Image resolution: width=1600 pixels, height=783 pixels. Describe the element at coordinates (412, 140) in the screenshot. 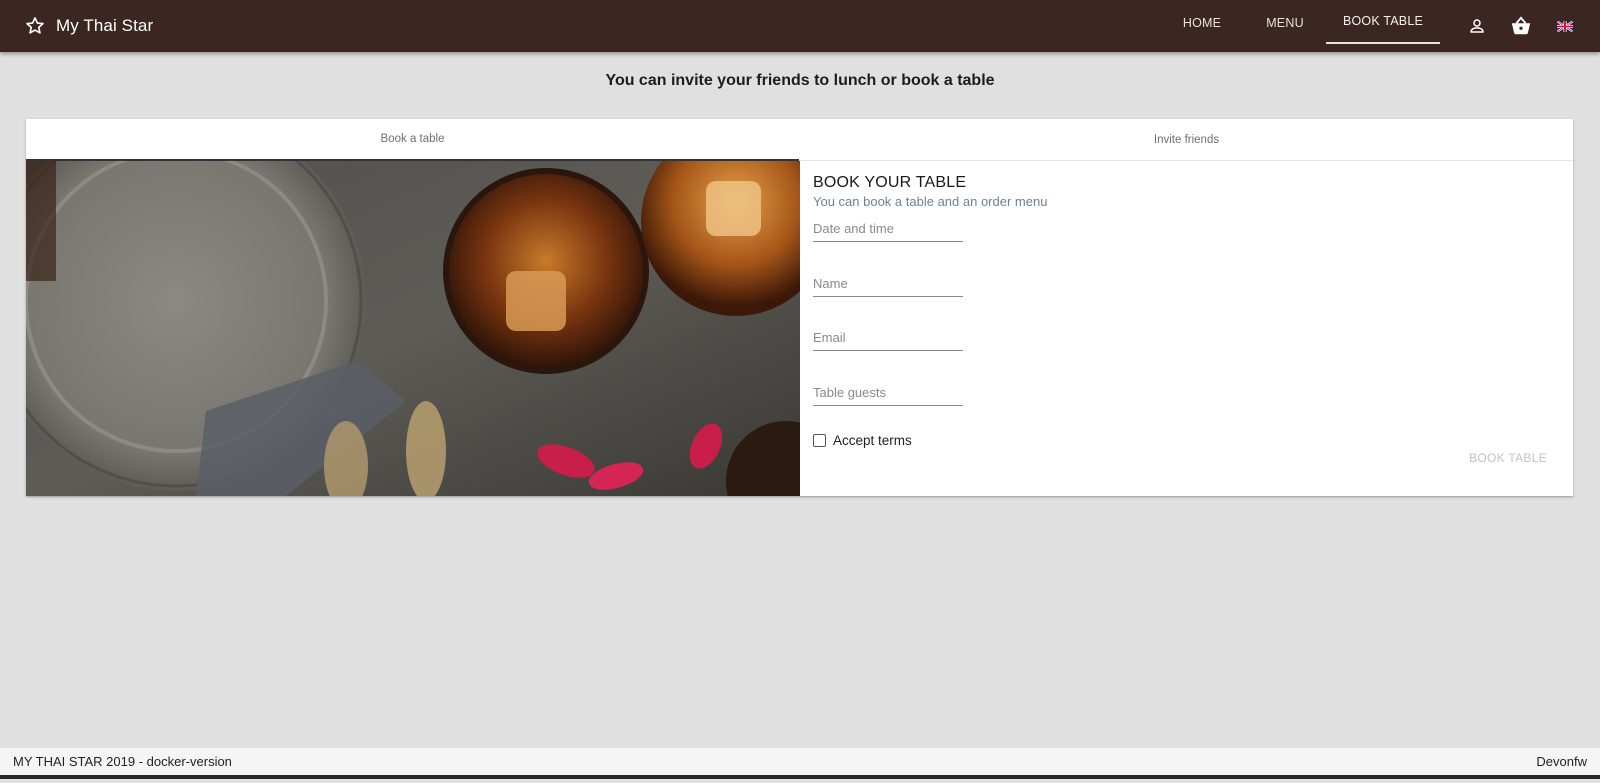

I see `tab-book-table: Book a table` at that location.